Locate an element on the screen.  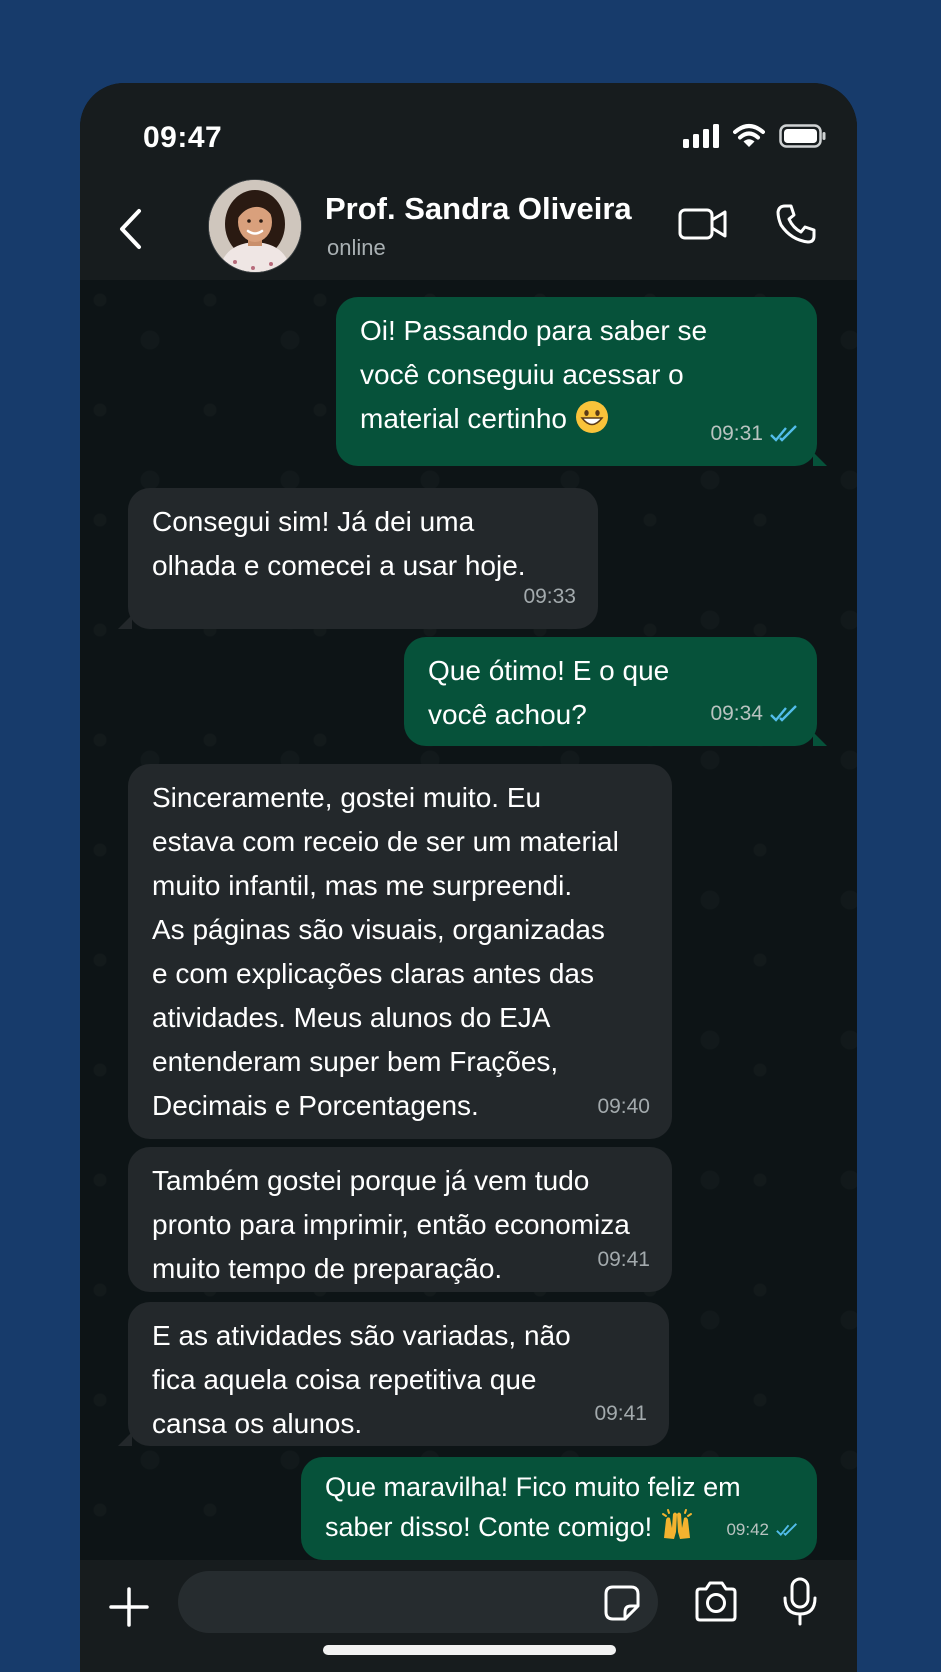
contact-avatar is located at coordinates (255, 226).